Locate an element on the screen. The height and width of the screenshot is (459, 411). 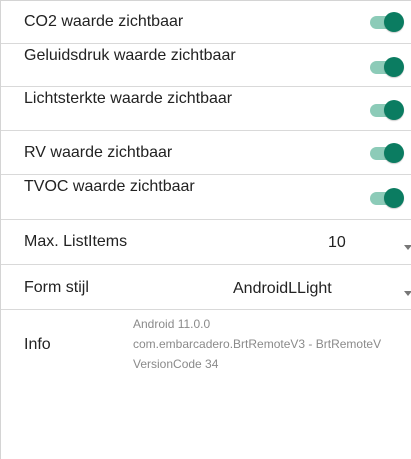
light-intensity-visible-switch is located at coordinates (386, 110).